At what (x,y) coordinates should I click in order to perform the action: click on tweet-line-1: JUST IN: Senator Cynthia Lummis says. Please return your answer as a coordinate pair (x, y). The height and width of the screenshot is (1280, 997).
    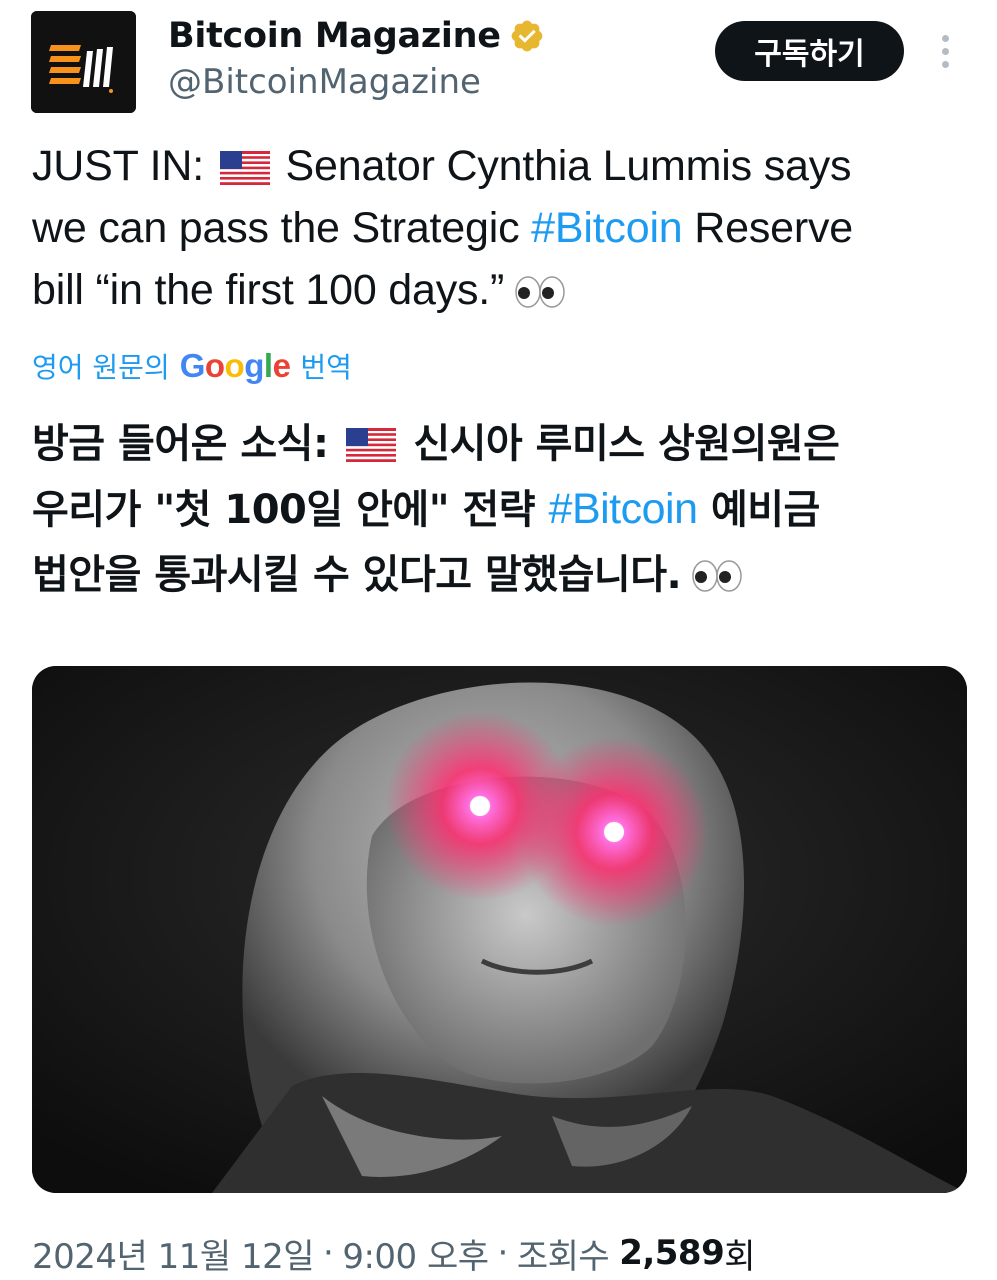
    Looking at the image, I should click on (504, 166).